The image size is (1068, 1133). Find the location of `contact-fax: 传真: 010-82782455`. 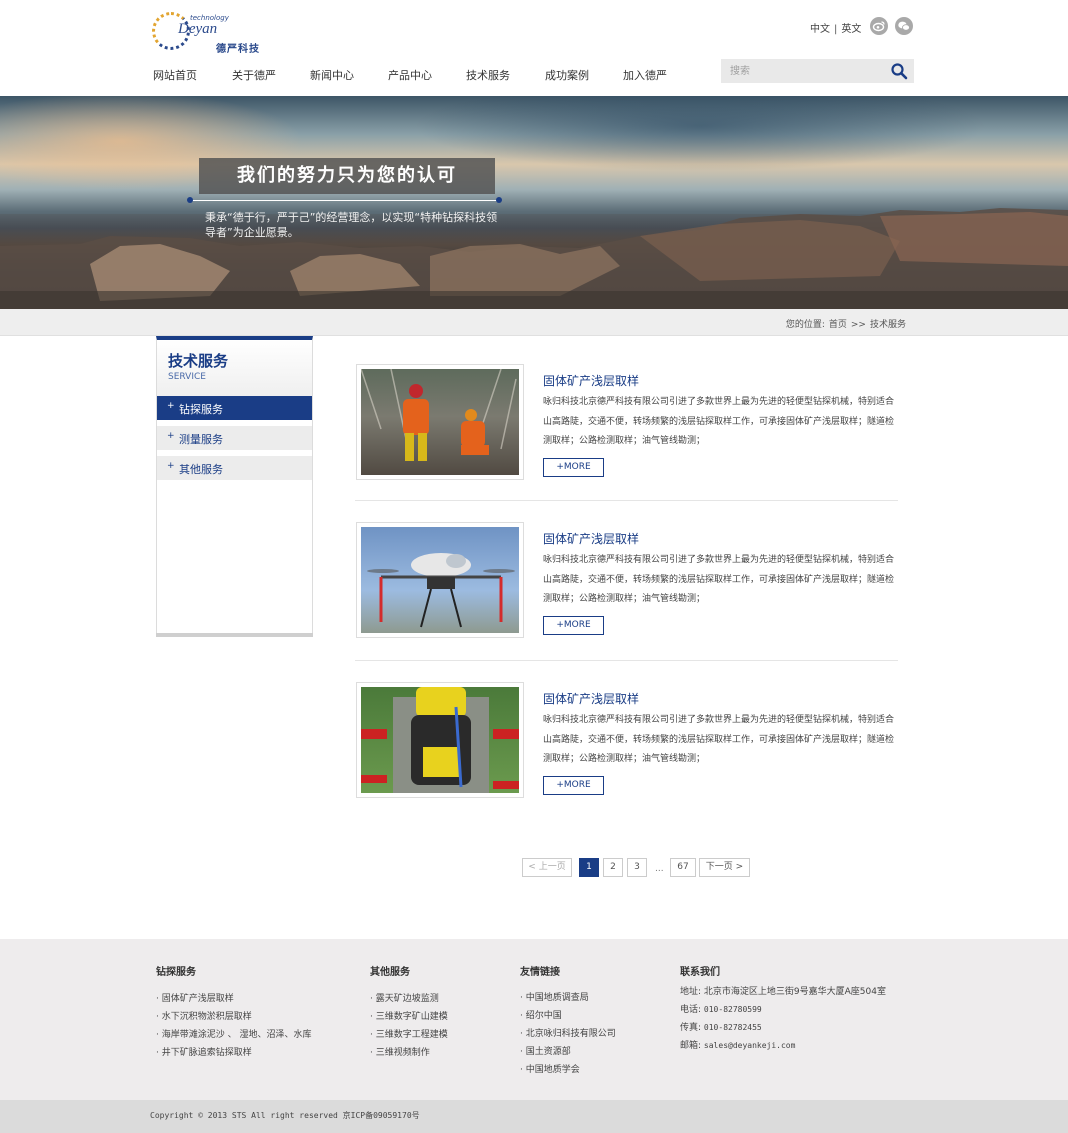

contact-fax: 传真: 010-82782455 is located at coordinates (721, 1026).